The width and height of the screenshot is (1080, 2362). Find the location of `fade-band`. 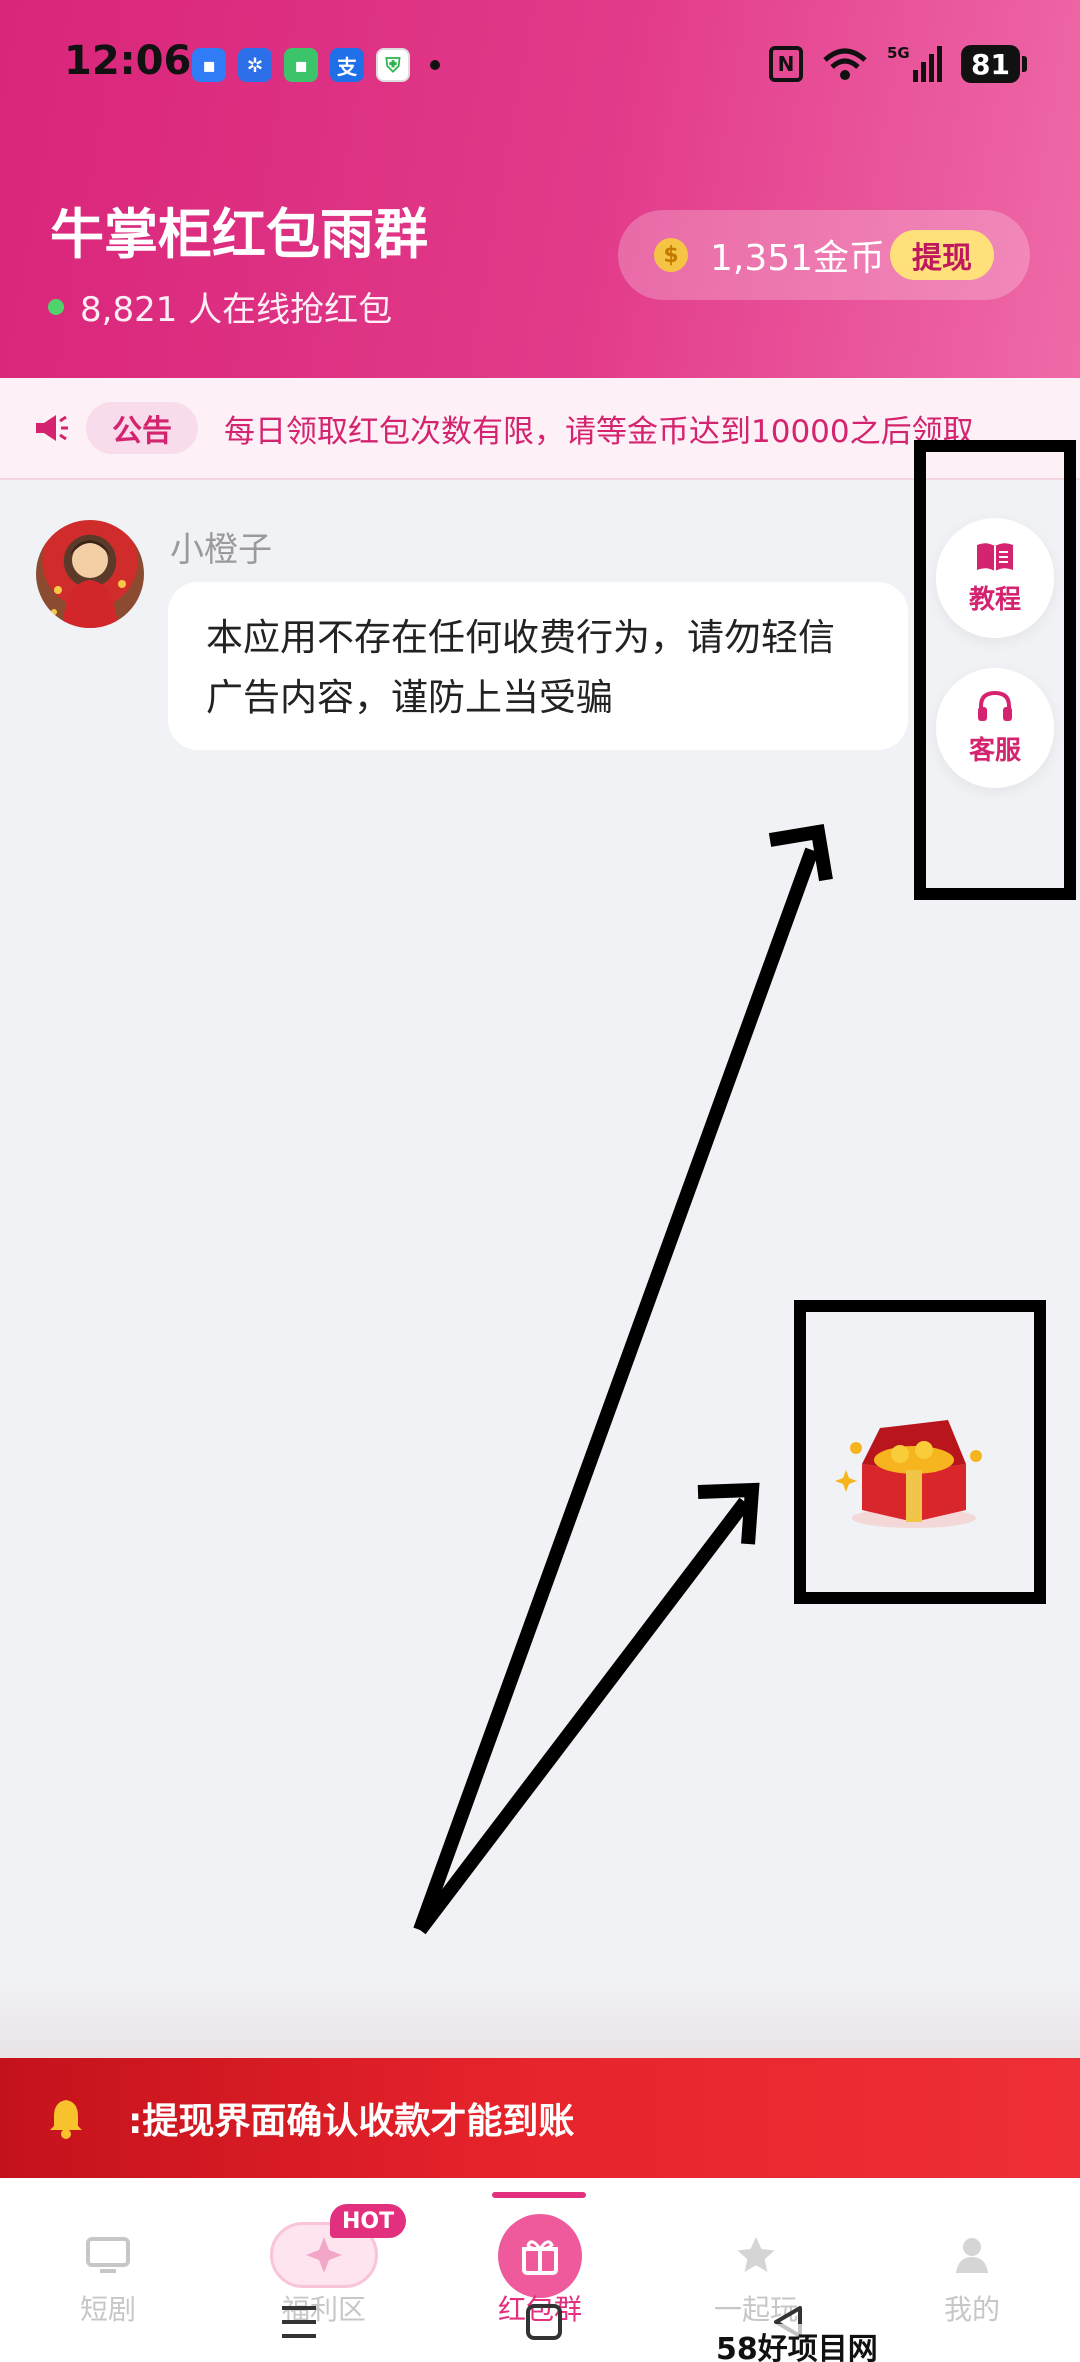

fade-band is located at coordinates (540, 2020).